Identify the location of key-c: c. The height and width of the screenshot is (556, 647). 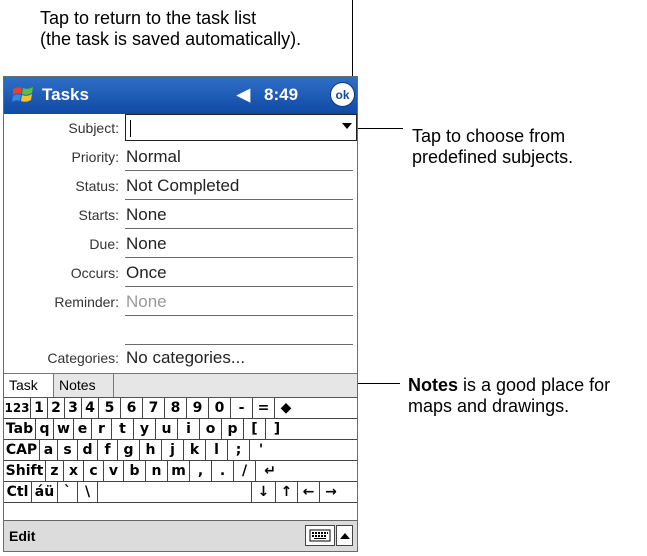
(94, 471).